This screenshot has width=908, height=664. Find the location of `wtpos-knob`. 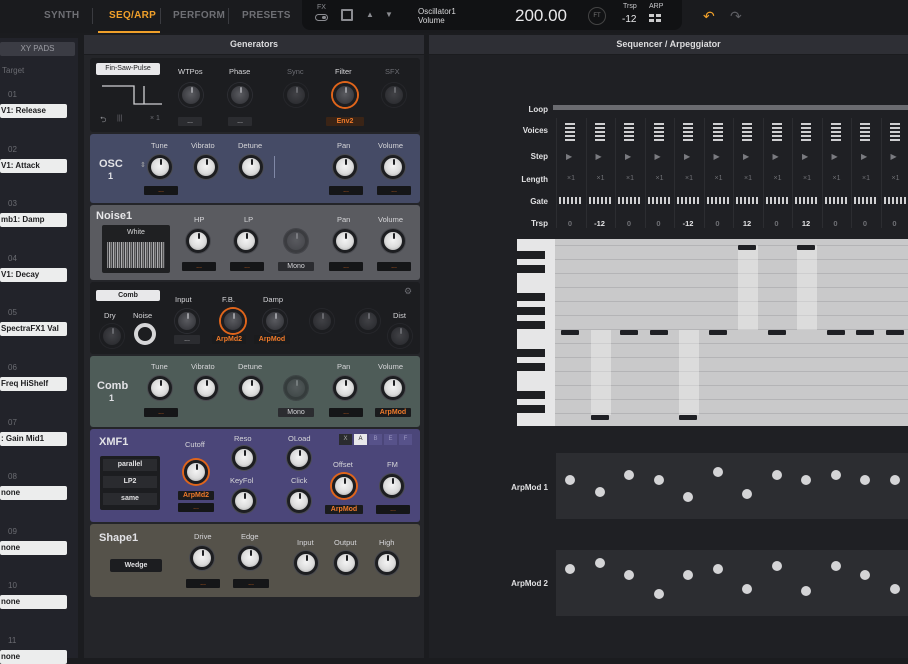

wtpos-knob is located at coordinates (191, 95).